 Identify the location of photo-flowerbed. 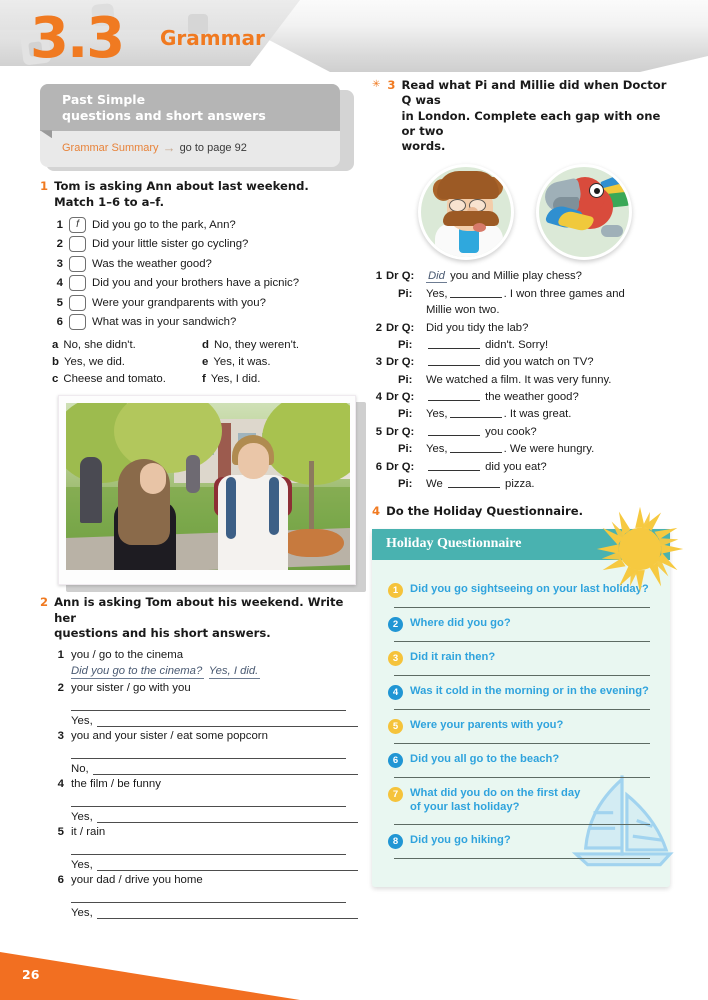
(312, 543).